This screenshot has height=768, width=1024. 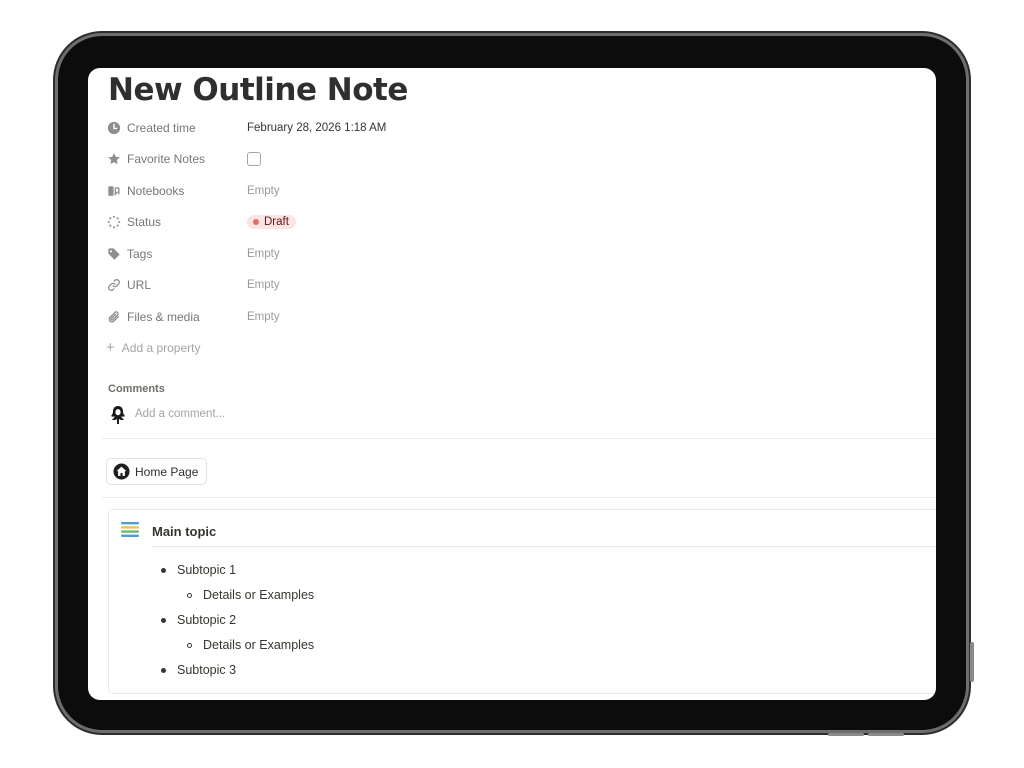 I want to click on property-label: Status, so click(x=187, y=222).